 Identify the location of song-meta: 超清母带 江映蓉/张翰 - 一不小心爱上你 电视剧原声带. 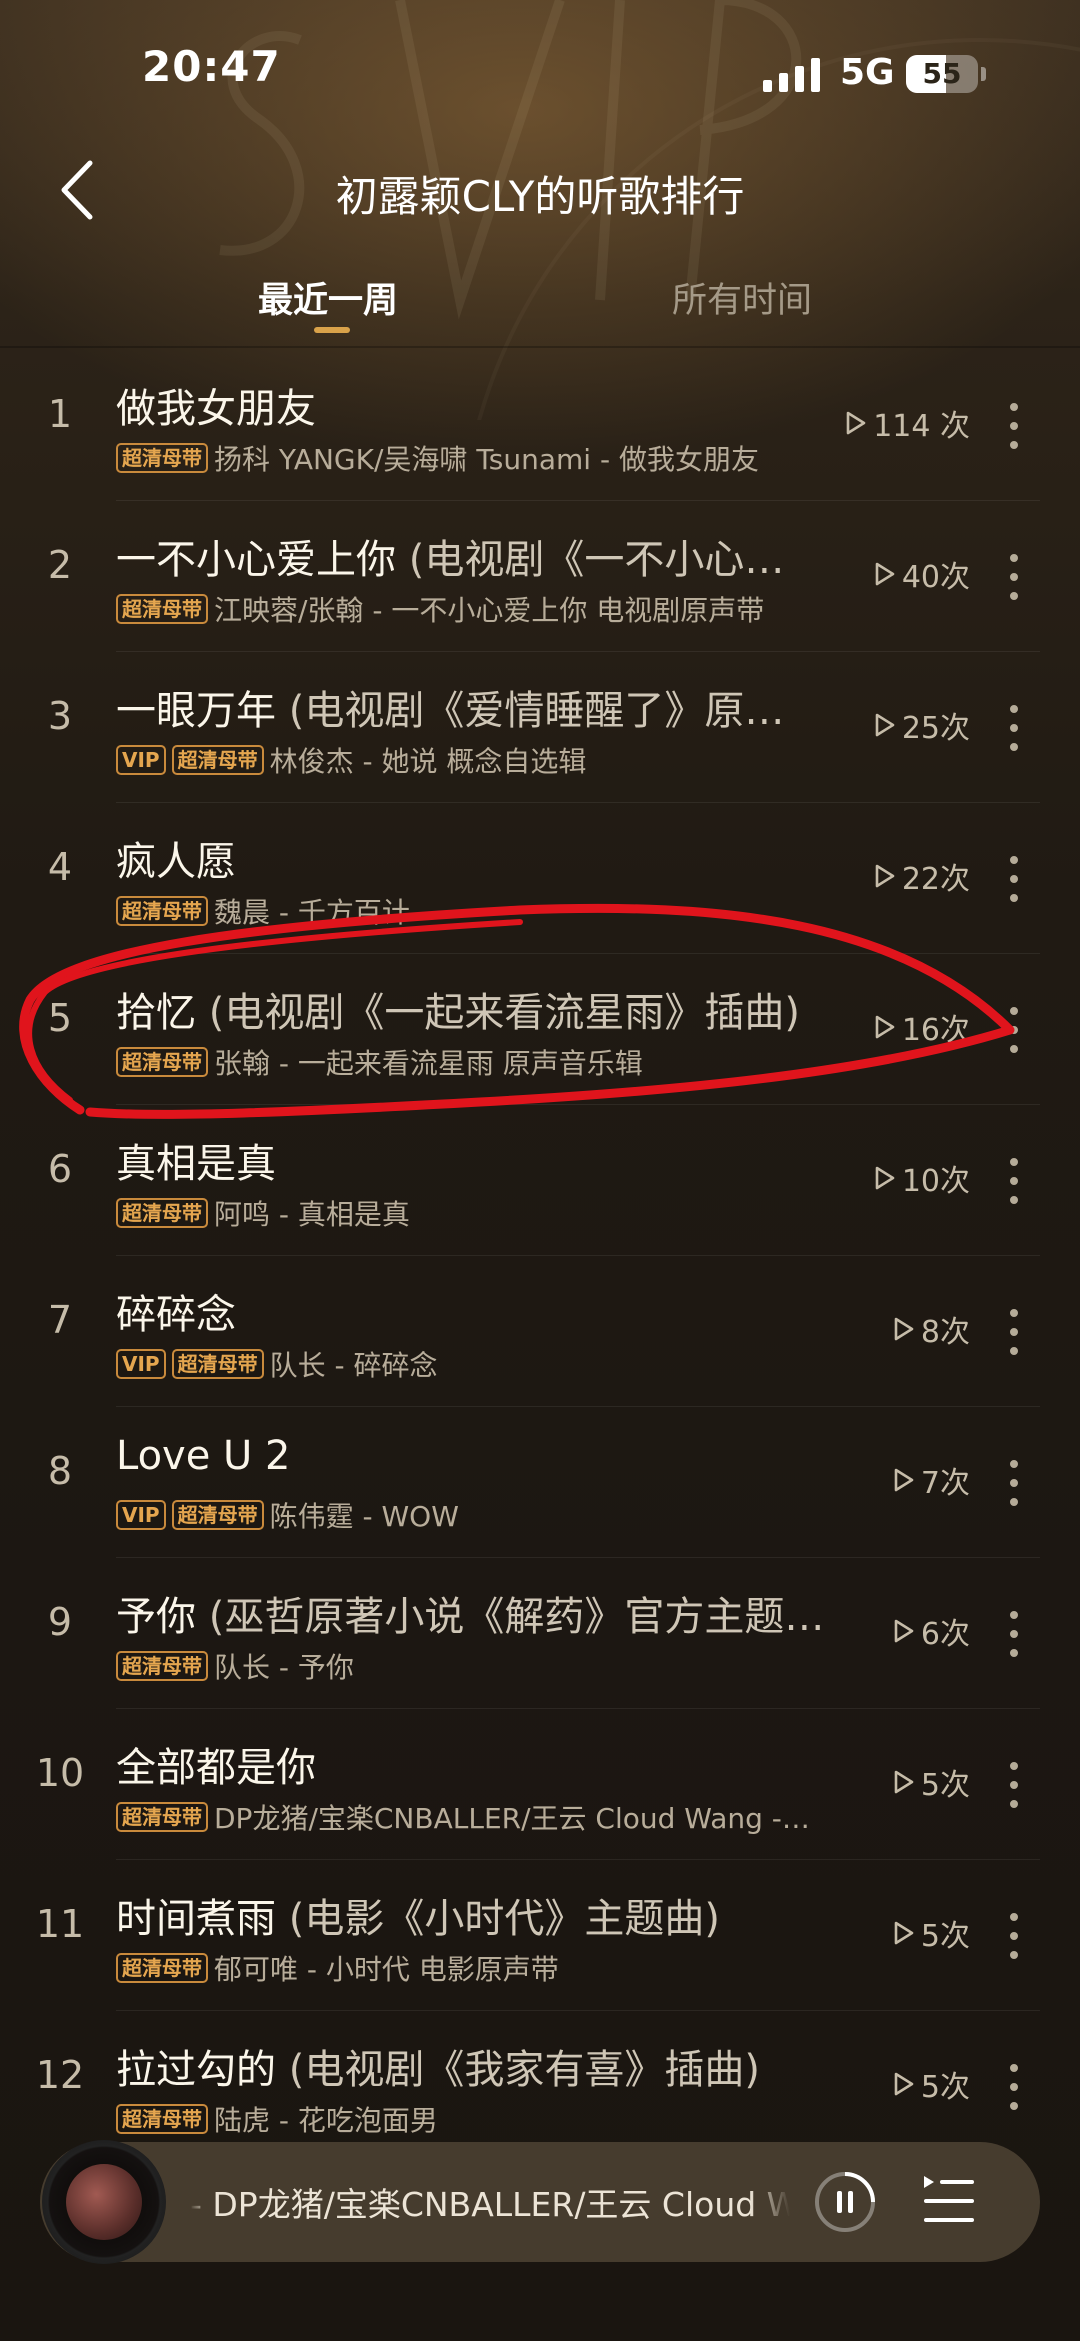
(486, 609).